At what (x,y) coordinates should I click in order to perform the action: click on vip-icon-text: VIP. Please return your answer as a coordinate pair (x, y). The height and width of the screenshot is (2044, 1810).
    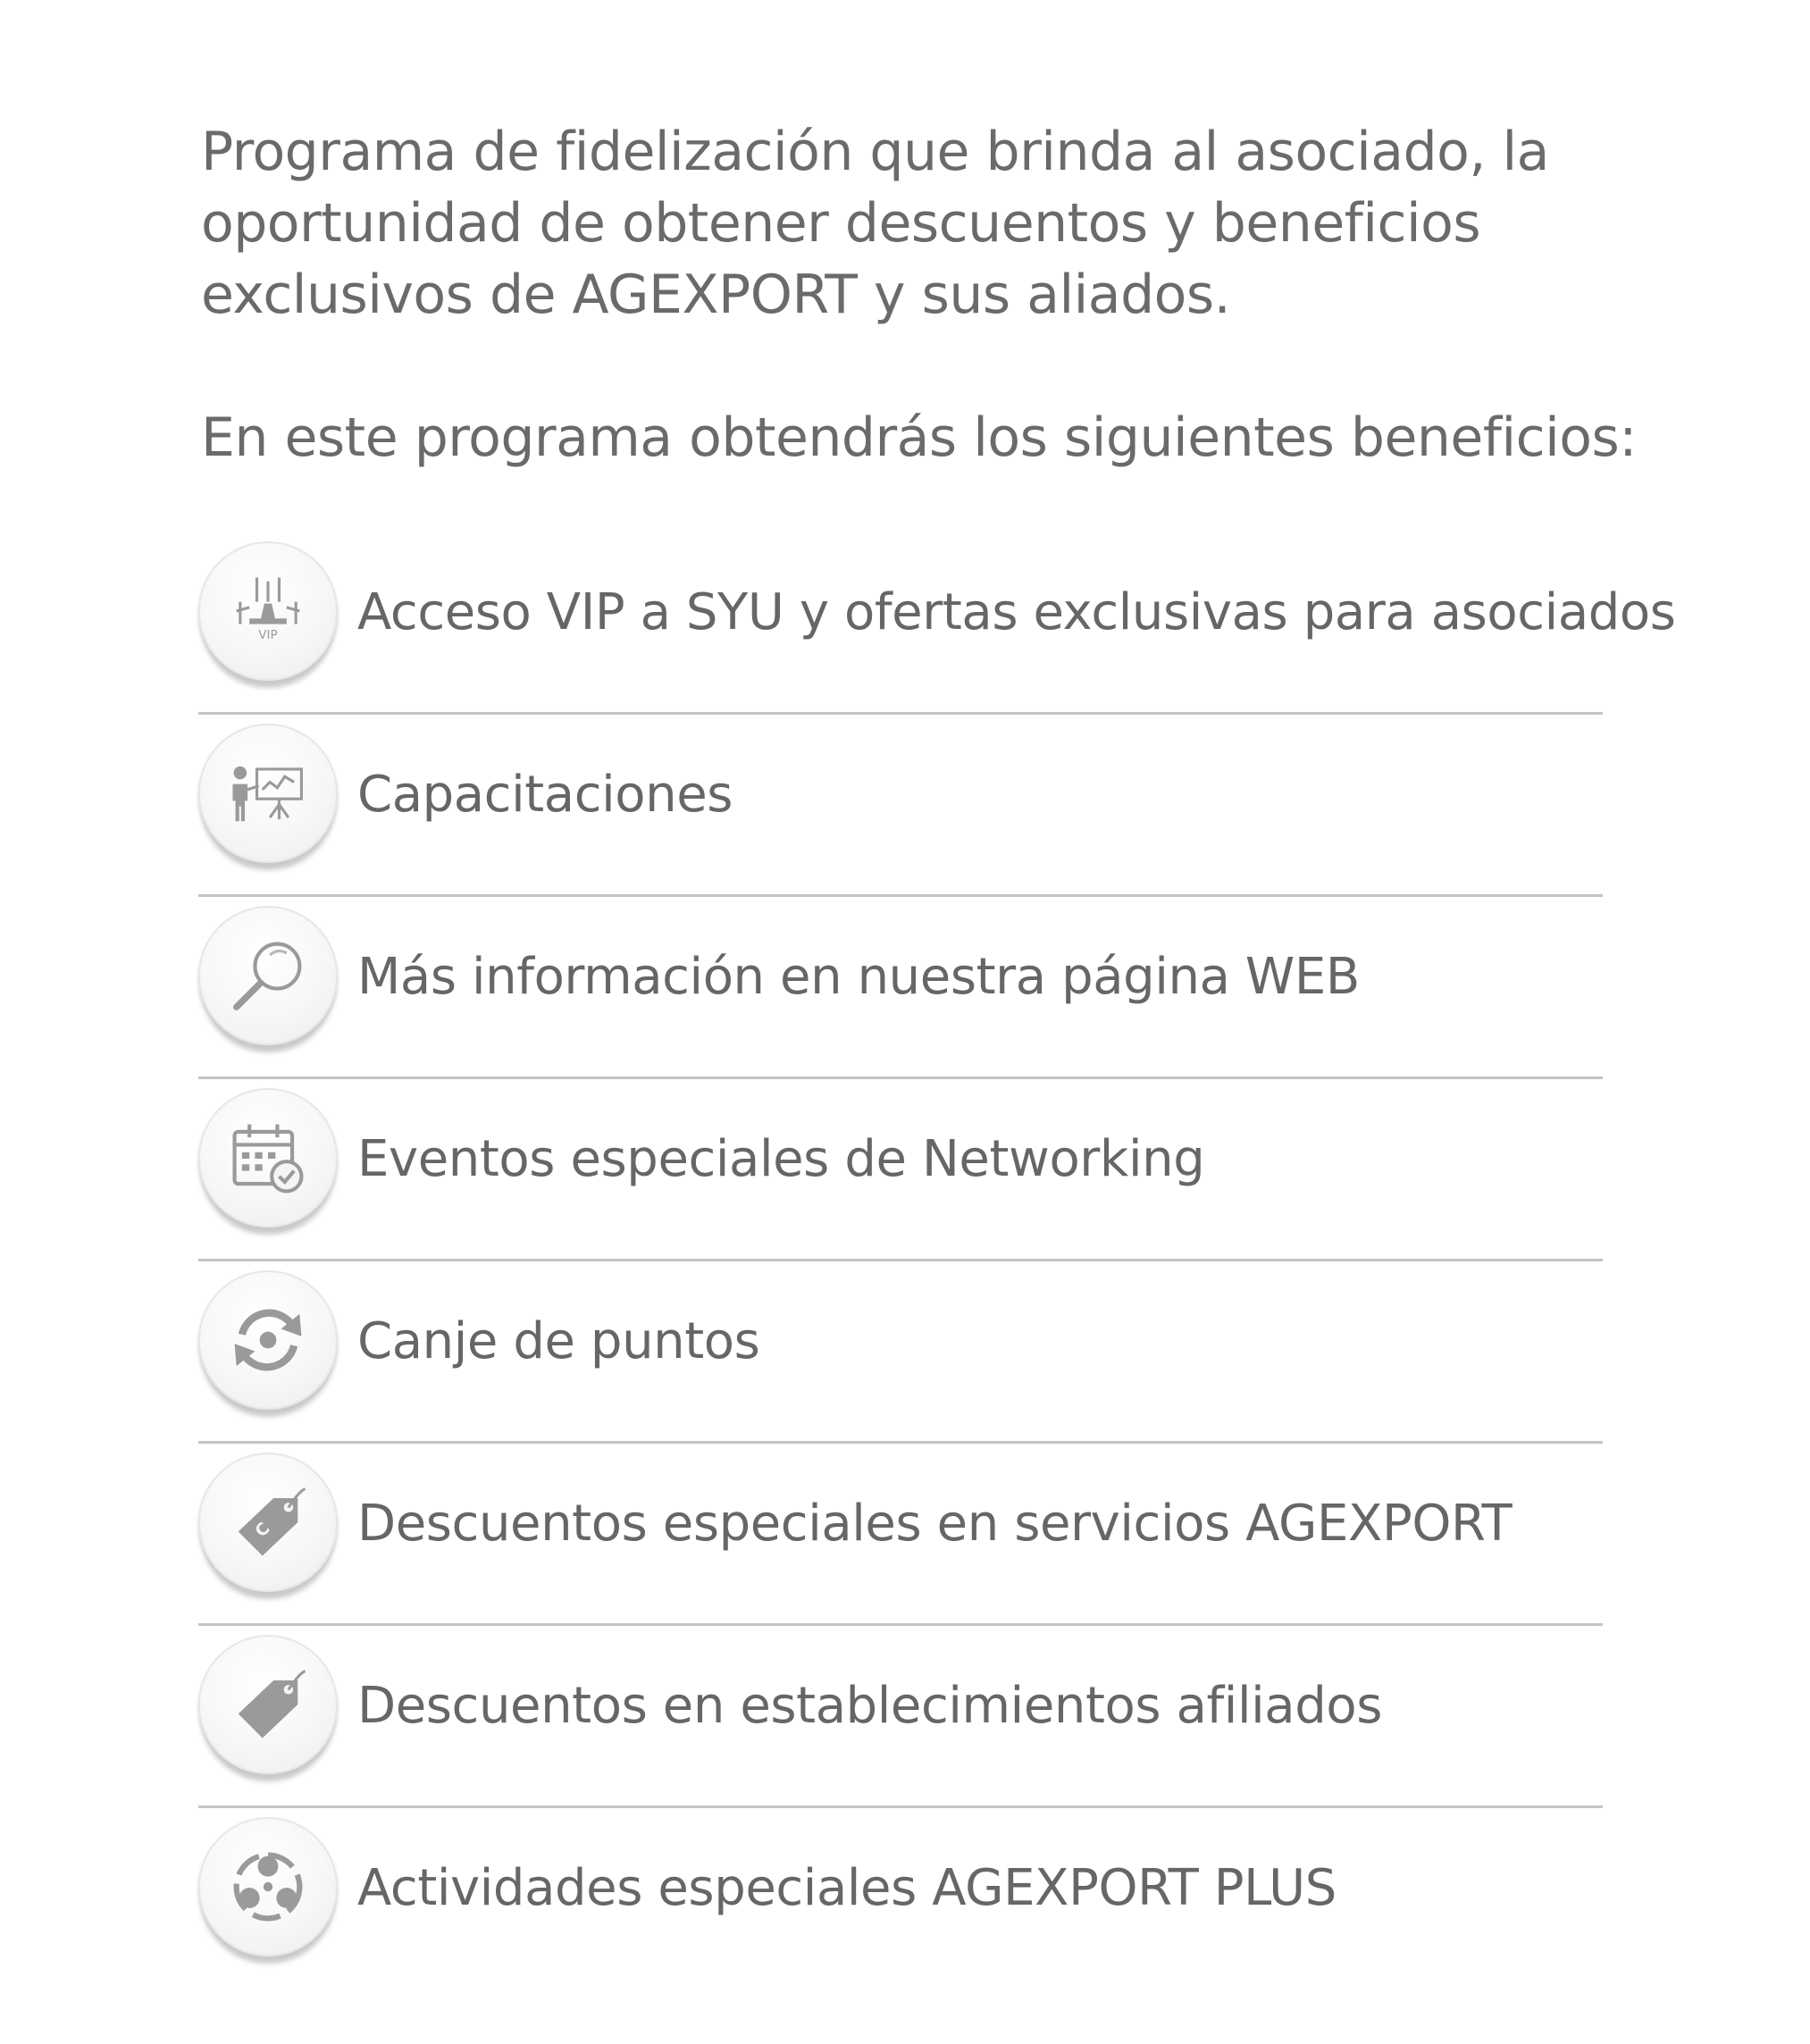
    Looking at the image, I should click on (267, 635).